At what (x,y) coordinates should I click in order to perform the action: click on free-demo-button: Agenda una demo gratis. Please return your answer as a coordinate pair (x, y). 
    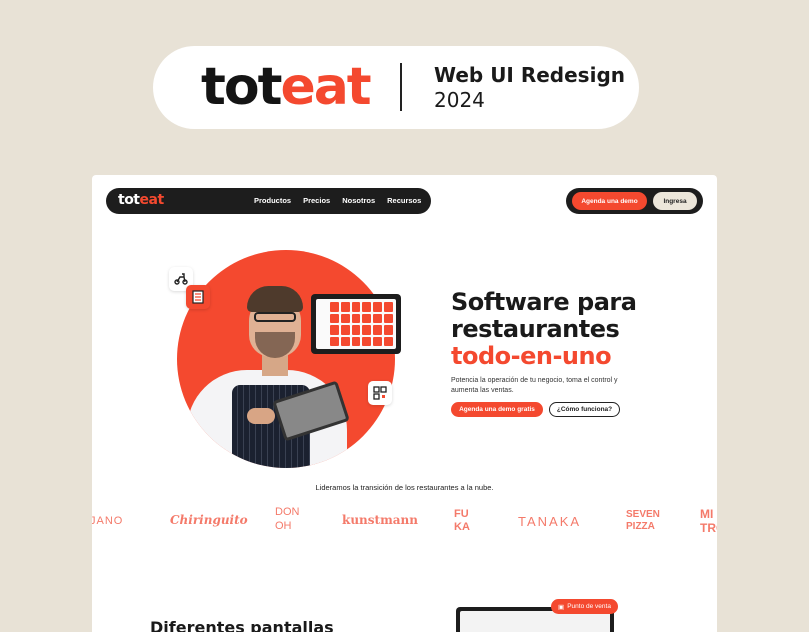
    Looking at the image, I should click on (497, 409).